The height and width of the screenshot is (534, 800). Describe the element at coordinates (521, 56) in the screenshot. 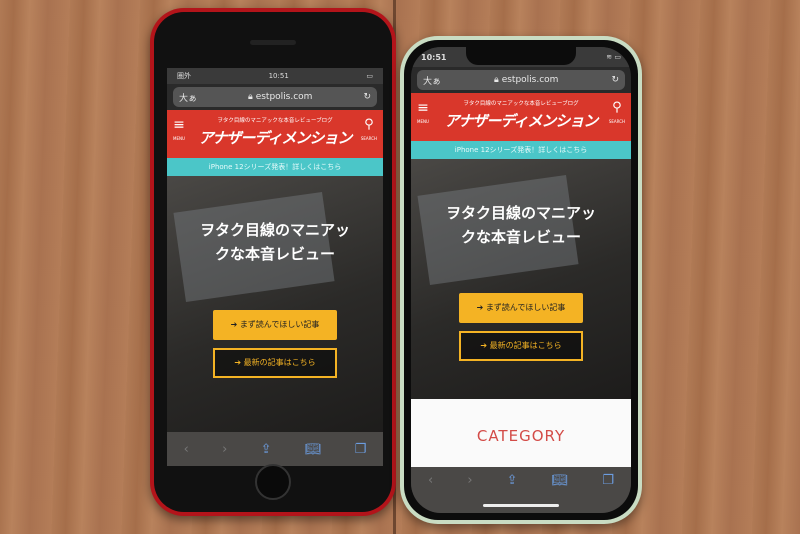

I see `notch` at that location.